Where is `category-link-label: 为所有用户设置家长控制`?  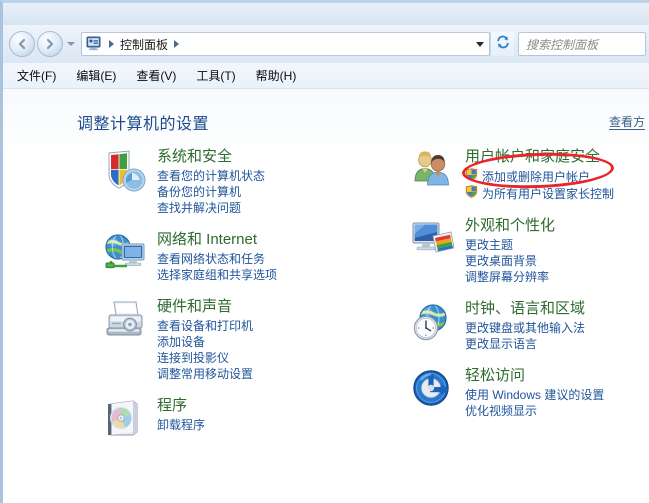
category-link-label: 为所有用户设置家长控制 is located at coordinates (548, 193).